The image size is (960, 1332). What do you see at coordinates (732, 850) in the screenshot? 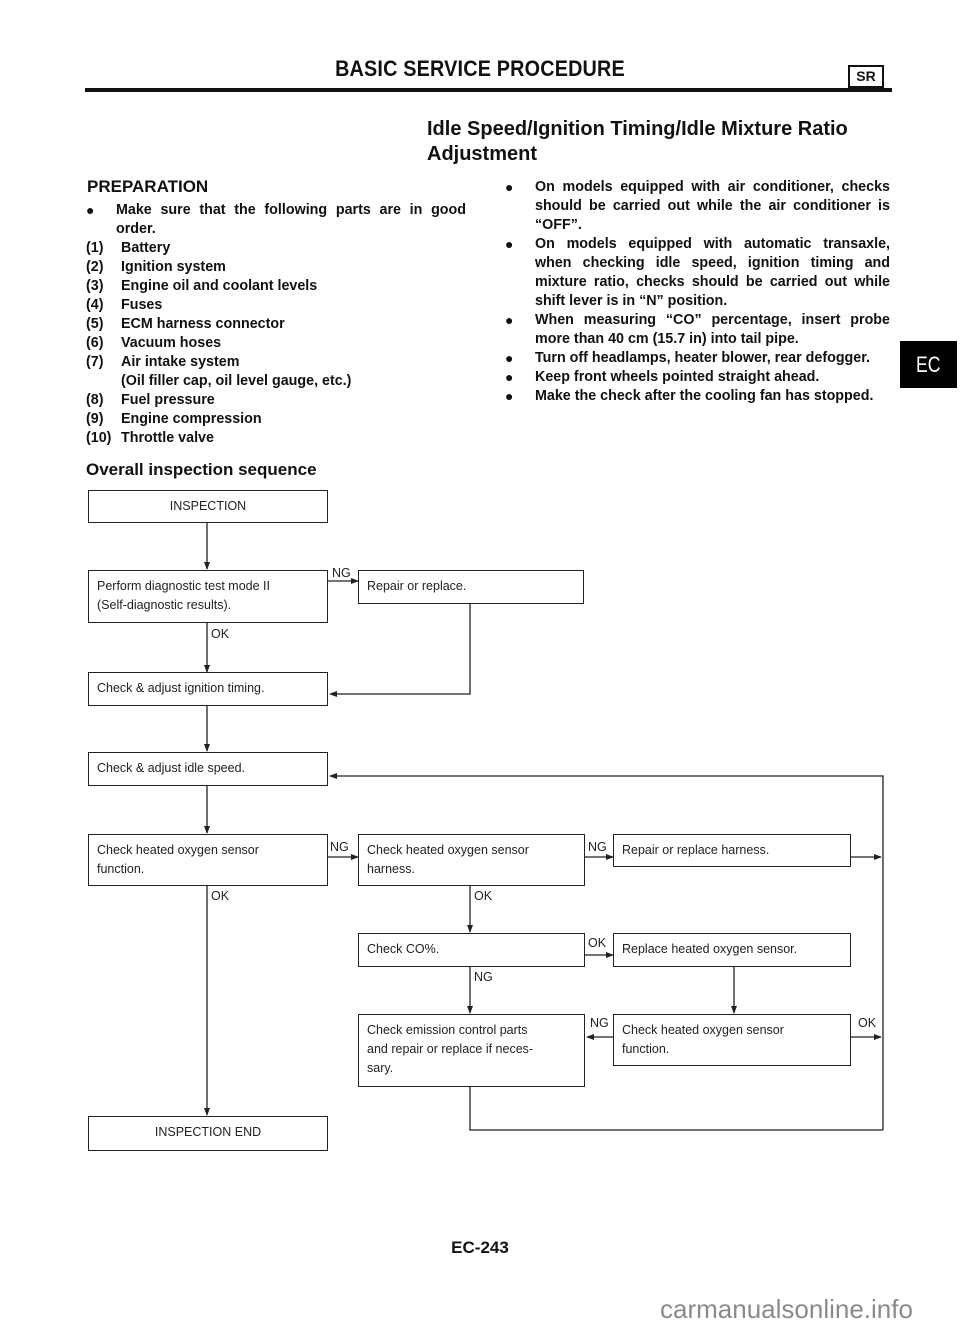
I see `flow-box-repair-harness: Repair or replace harness.` at bounding box center [732, 850].